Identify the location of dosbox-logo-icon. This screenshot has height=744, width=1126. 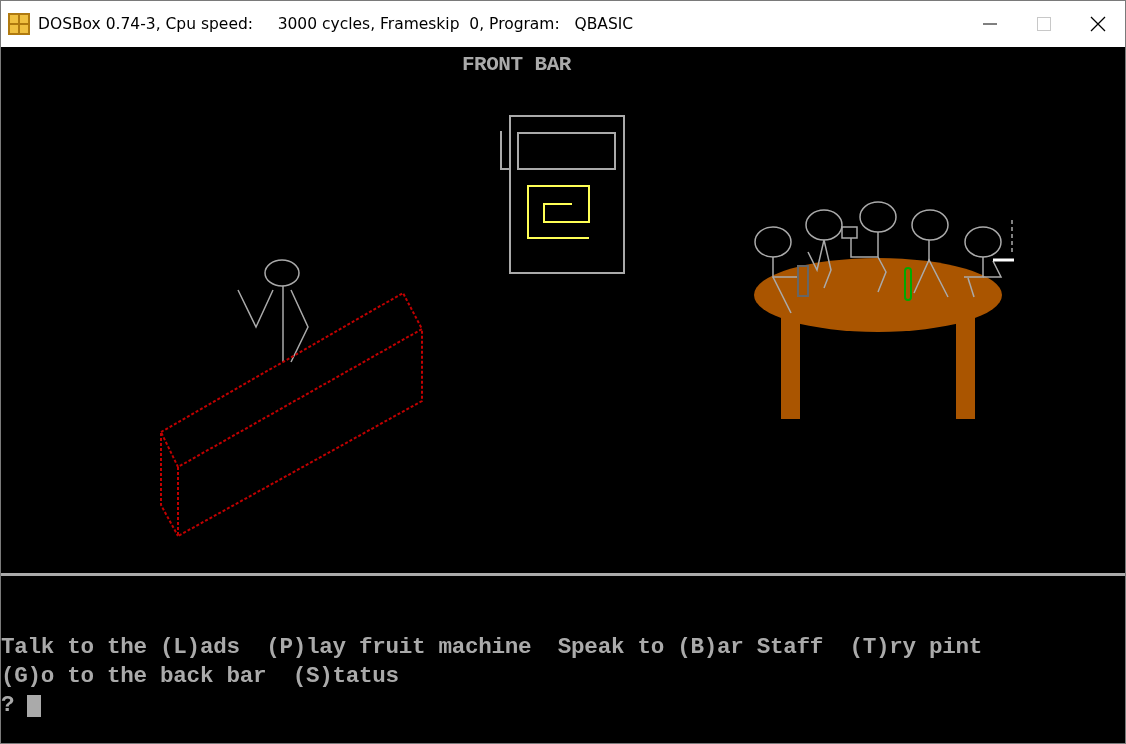
(19, 24).